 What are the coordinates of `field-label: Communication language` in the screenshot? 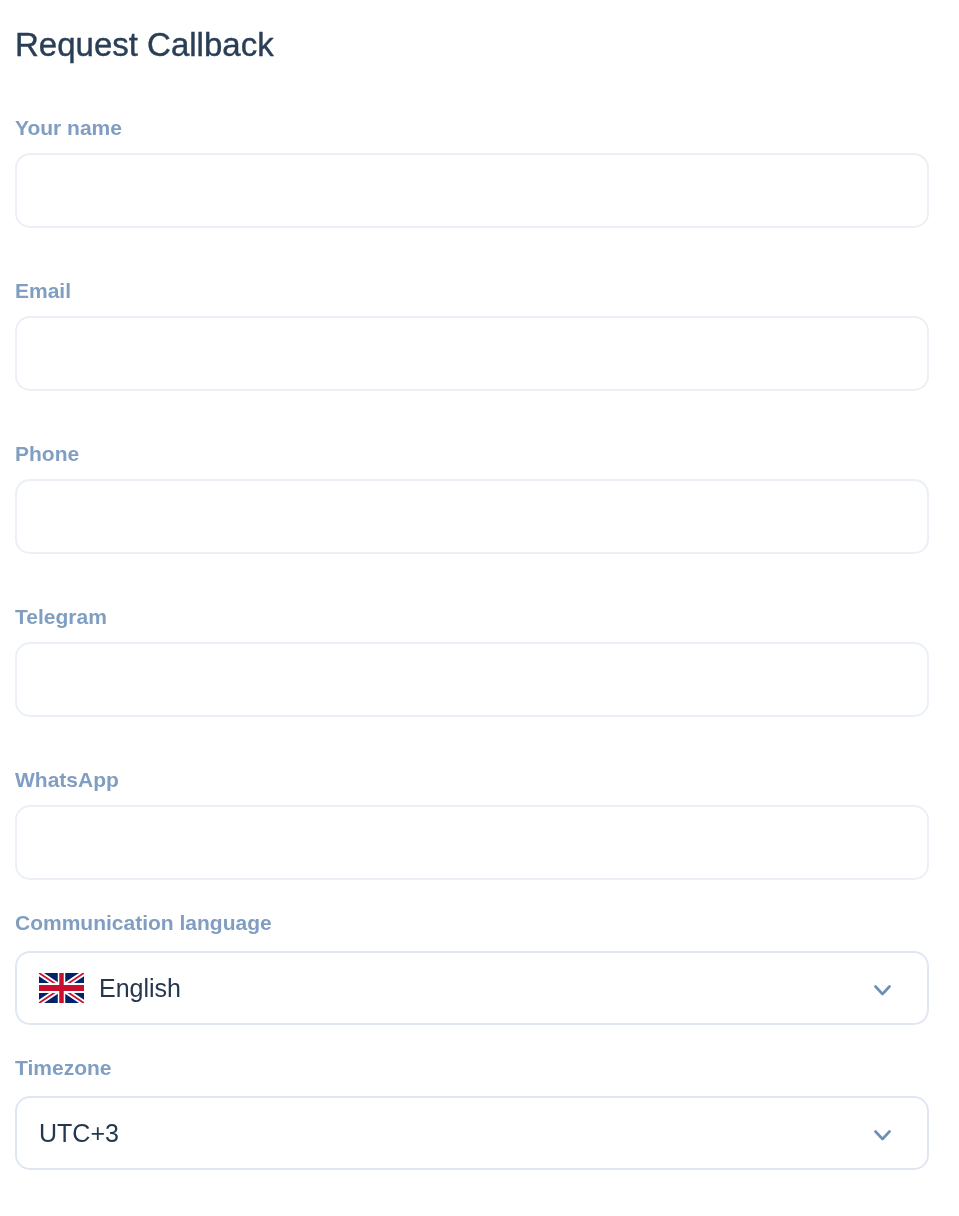 It's located at (143, 923).